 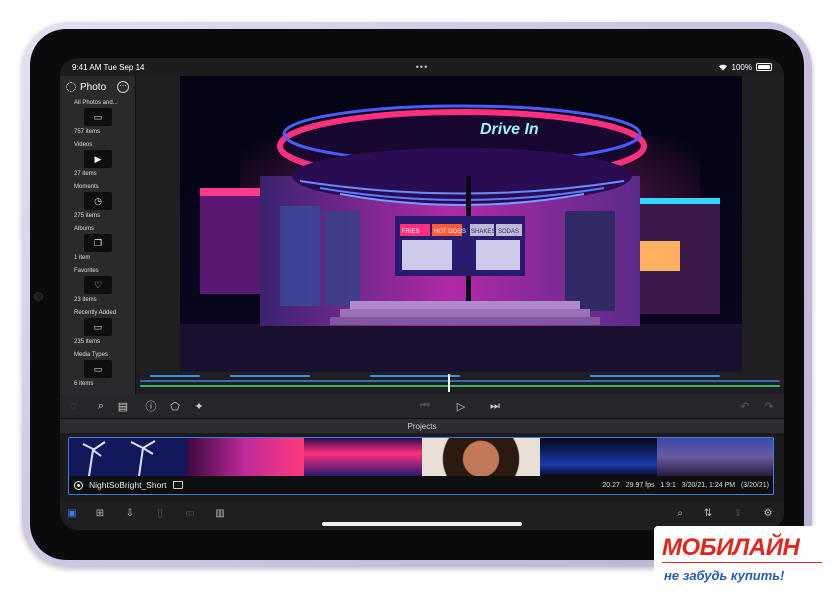 I want to click on delete-icon: ▯, so click(x=160, y=513).